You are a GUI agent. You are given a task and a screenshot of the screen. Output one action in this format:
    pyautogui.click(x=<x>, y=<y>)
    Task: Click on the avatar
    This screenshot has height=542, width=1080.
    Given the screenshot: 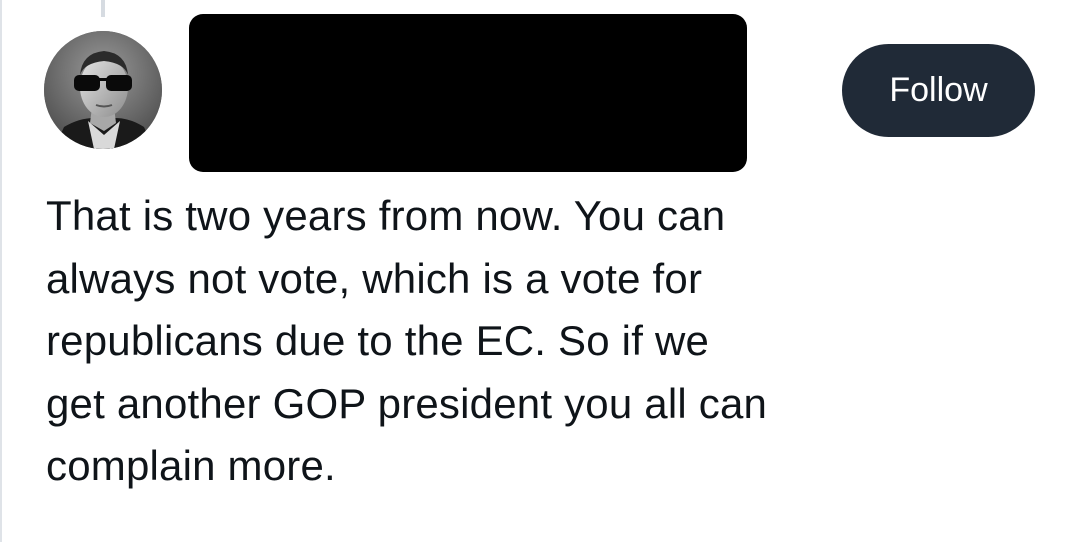 What is the action you would take?
    pyautogui.click(x=103, y=90)
    